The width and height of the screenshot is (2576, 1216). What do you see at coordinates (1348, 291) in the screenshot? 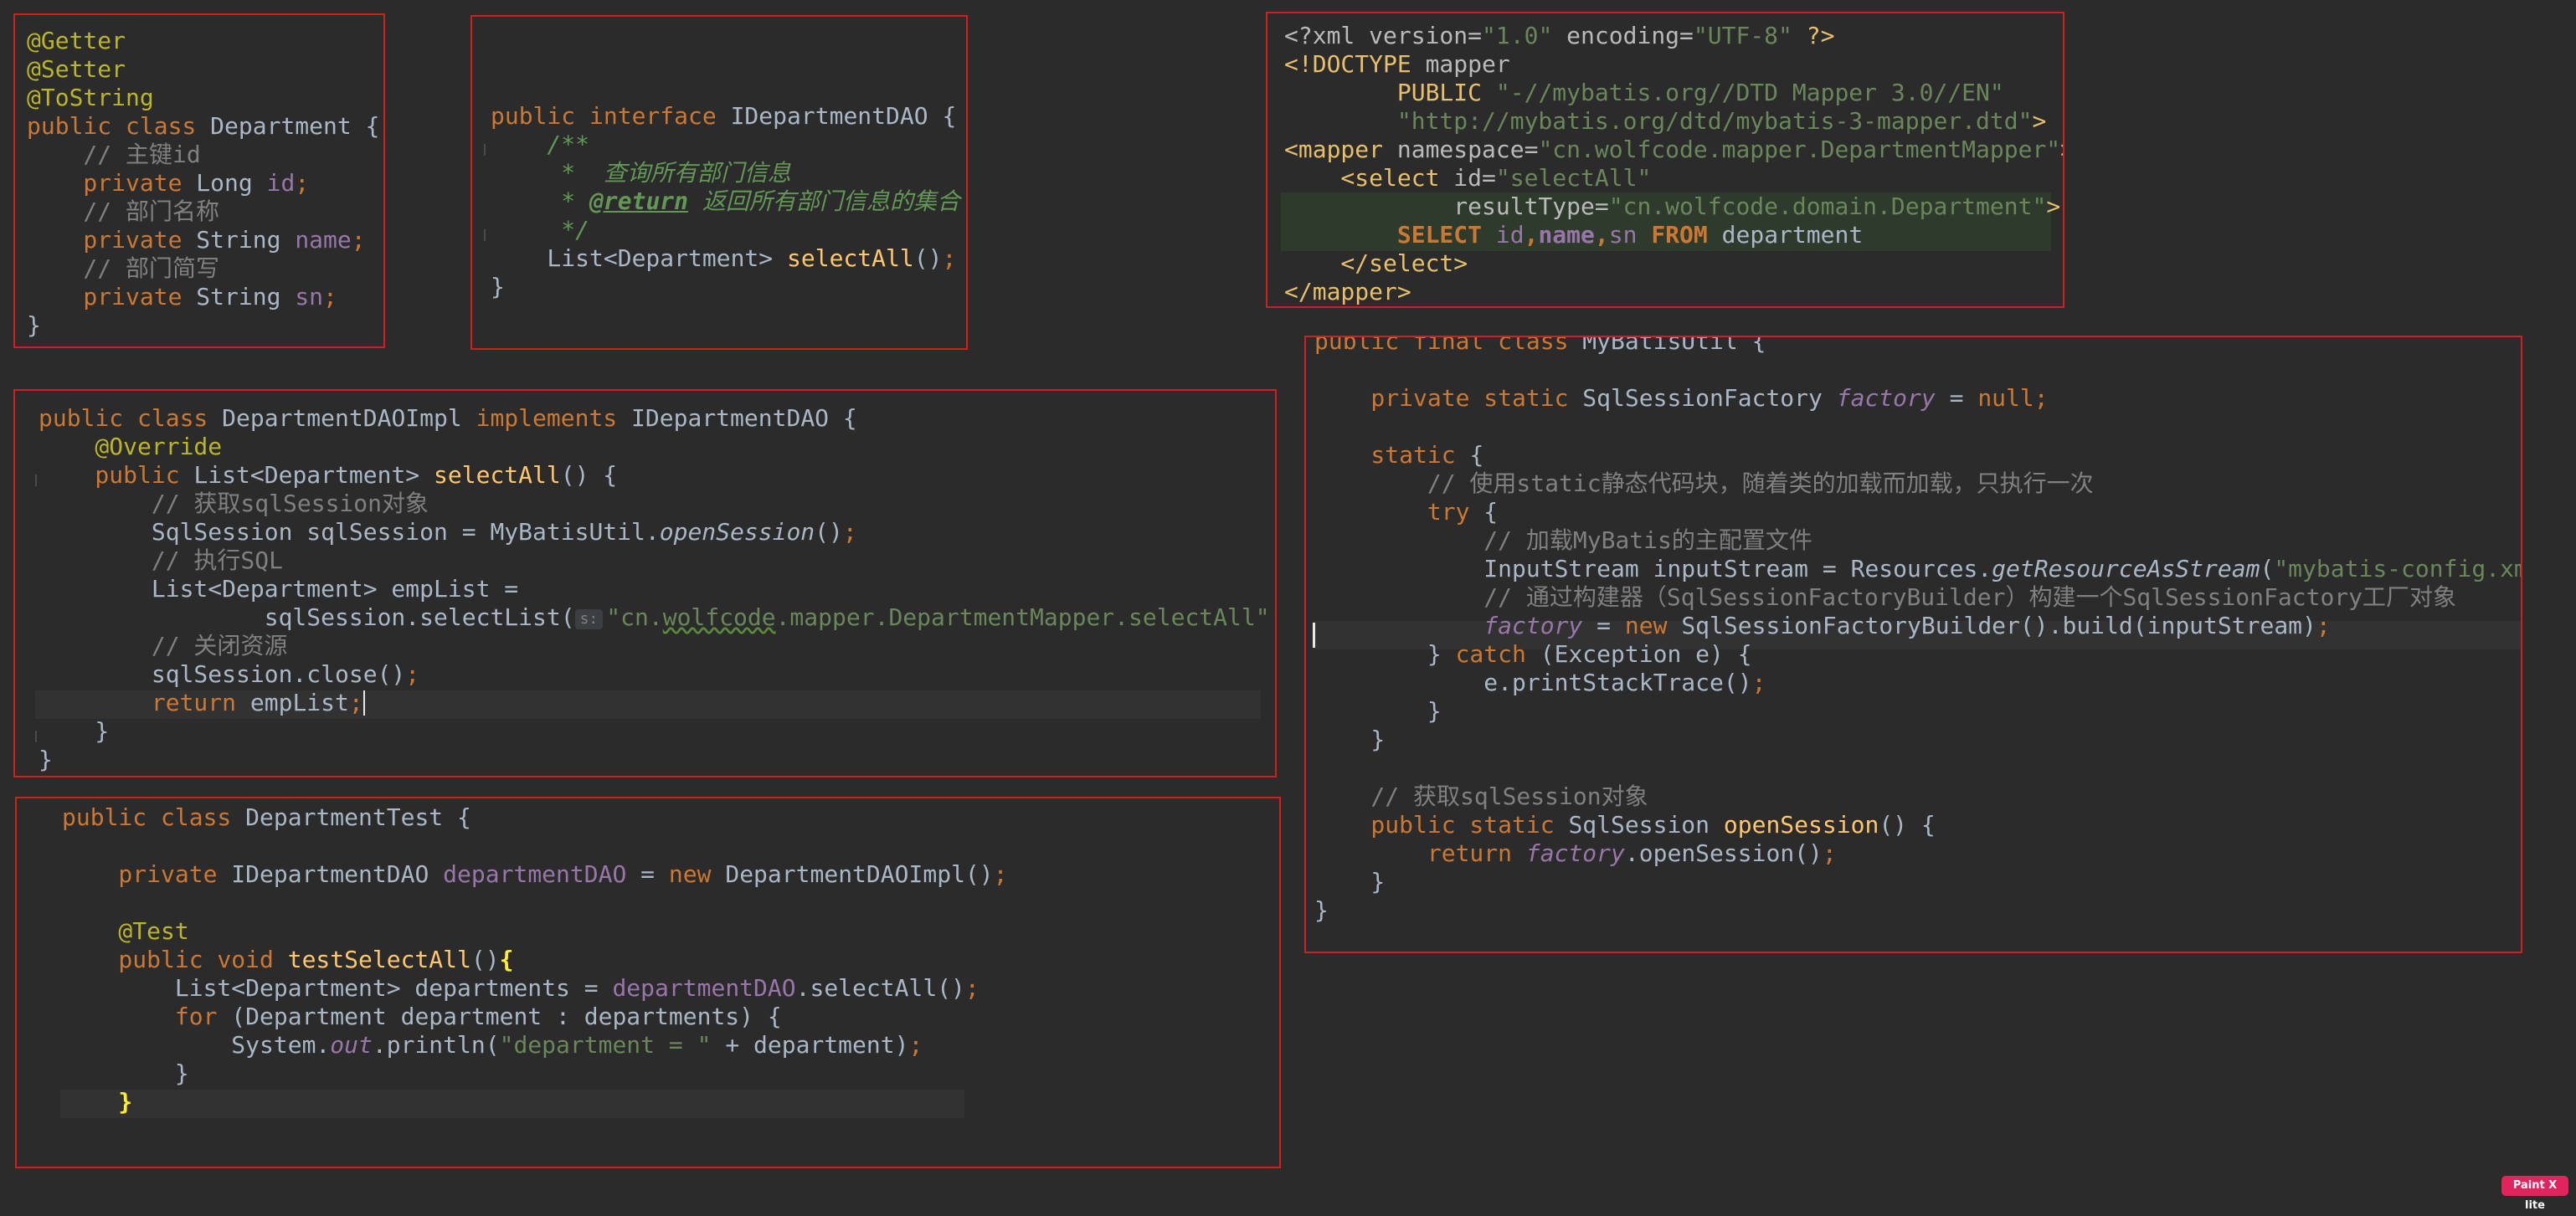
I see `code-token: </mapper>` at bounding box center [1348, 291].